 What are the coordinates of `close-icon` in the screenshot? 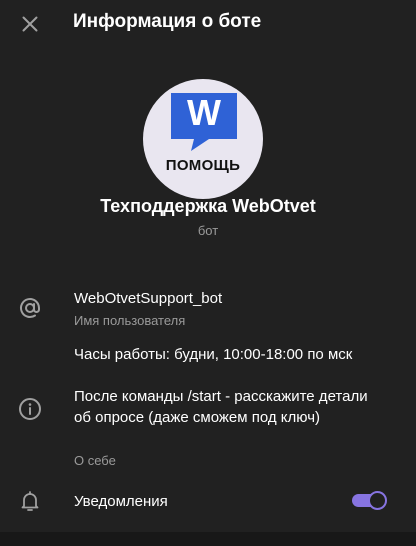 It's located at (30, 24).